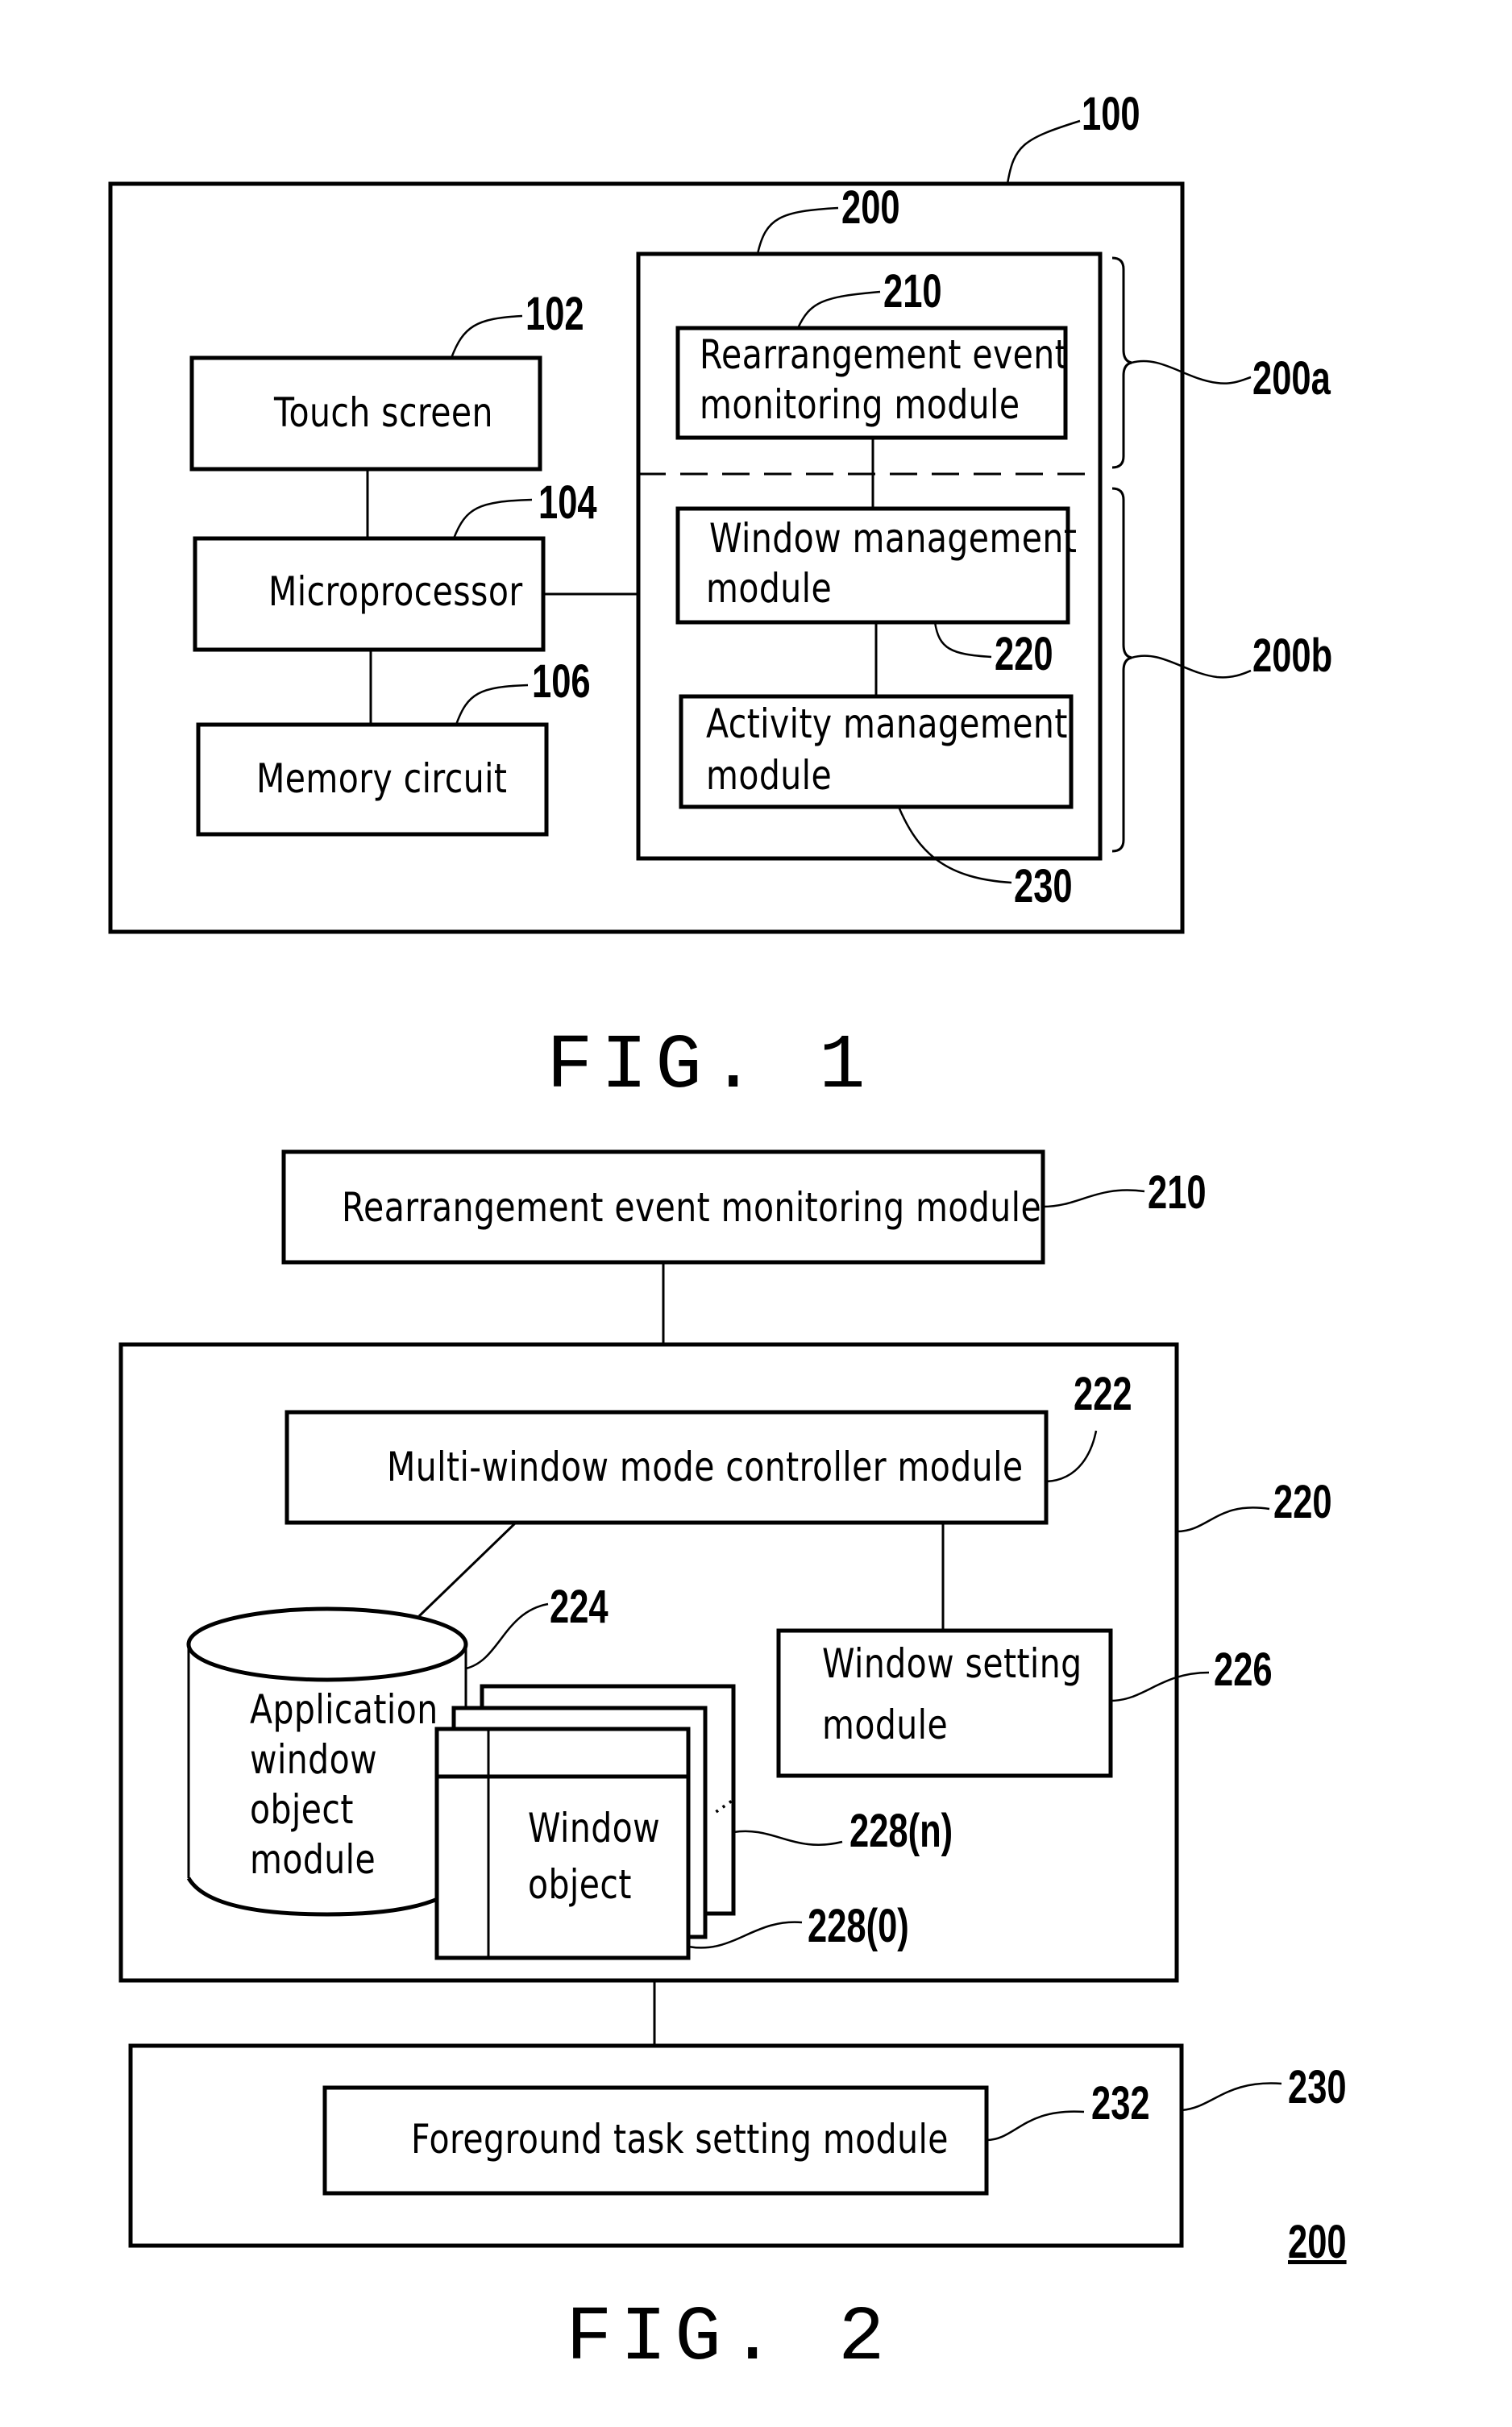  I want to click on ref-226: 226, so click(1243, 1670).